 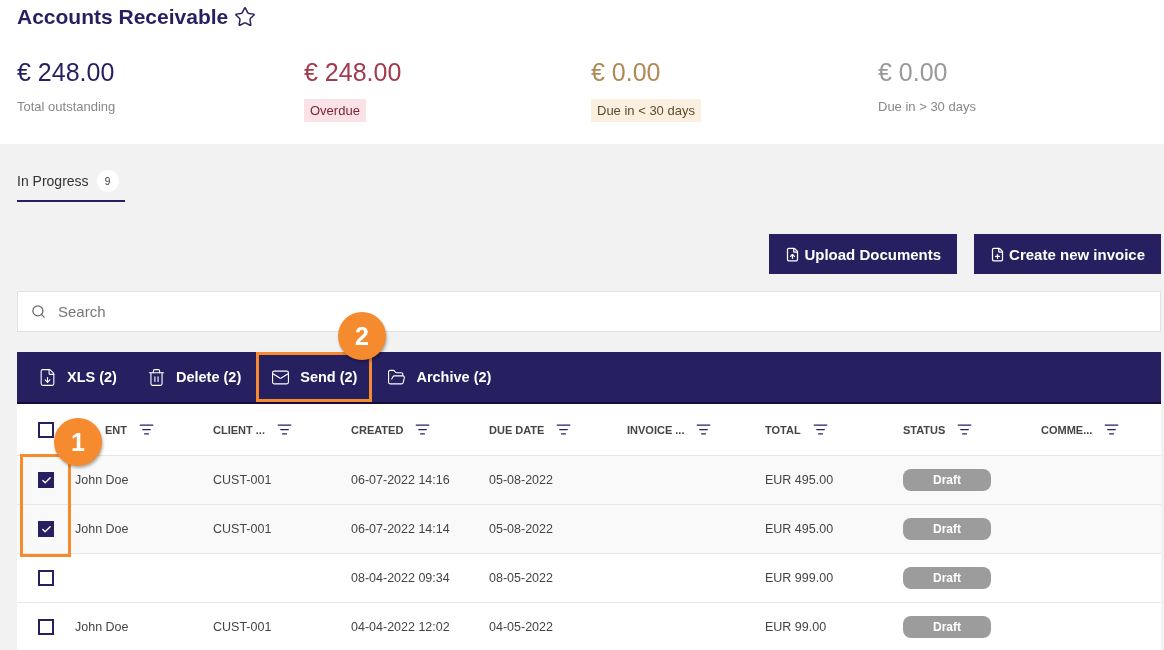 What do you see at coordinates (521, 578) in the screenshot?
I see `table-cell-text: 08-05-2022` at bounding box center [521, 578].